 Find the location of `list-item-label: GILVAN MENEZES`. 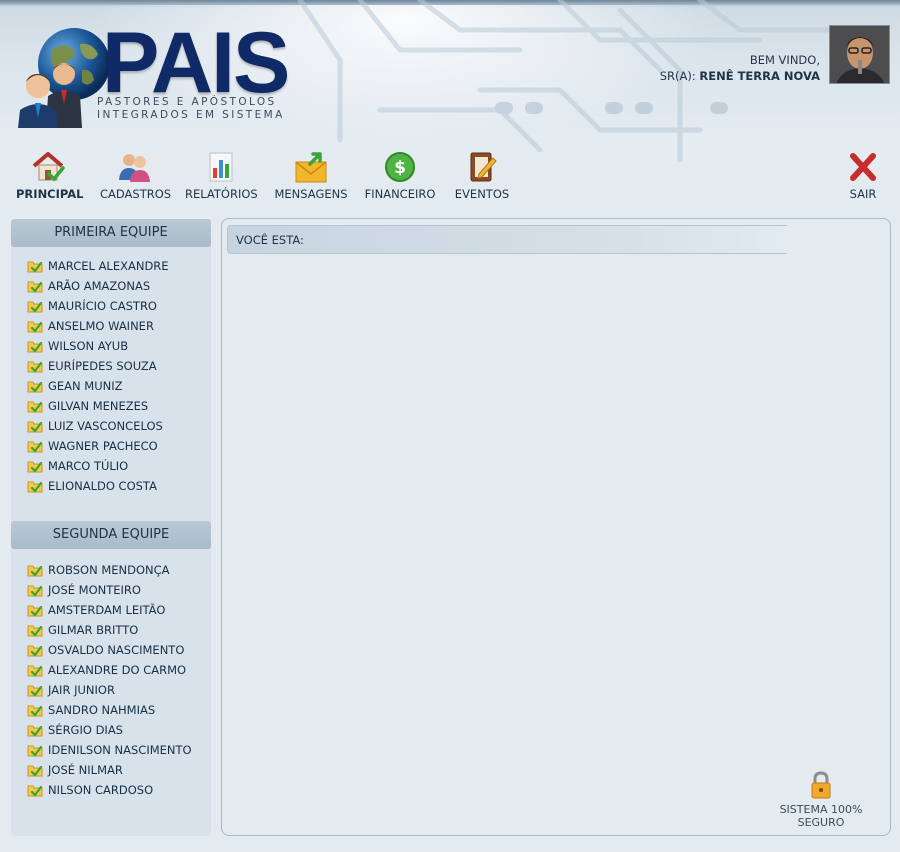

list-item-label: GILVAN MENEZES is located at coordinates (98, 406).